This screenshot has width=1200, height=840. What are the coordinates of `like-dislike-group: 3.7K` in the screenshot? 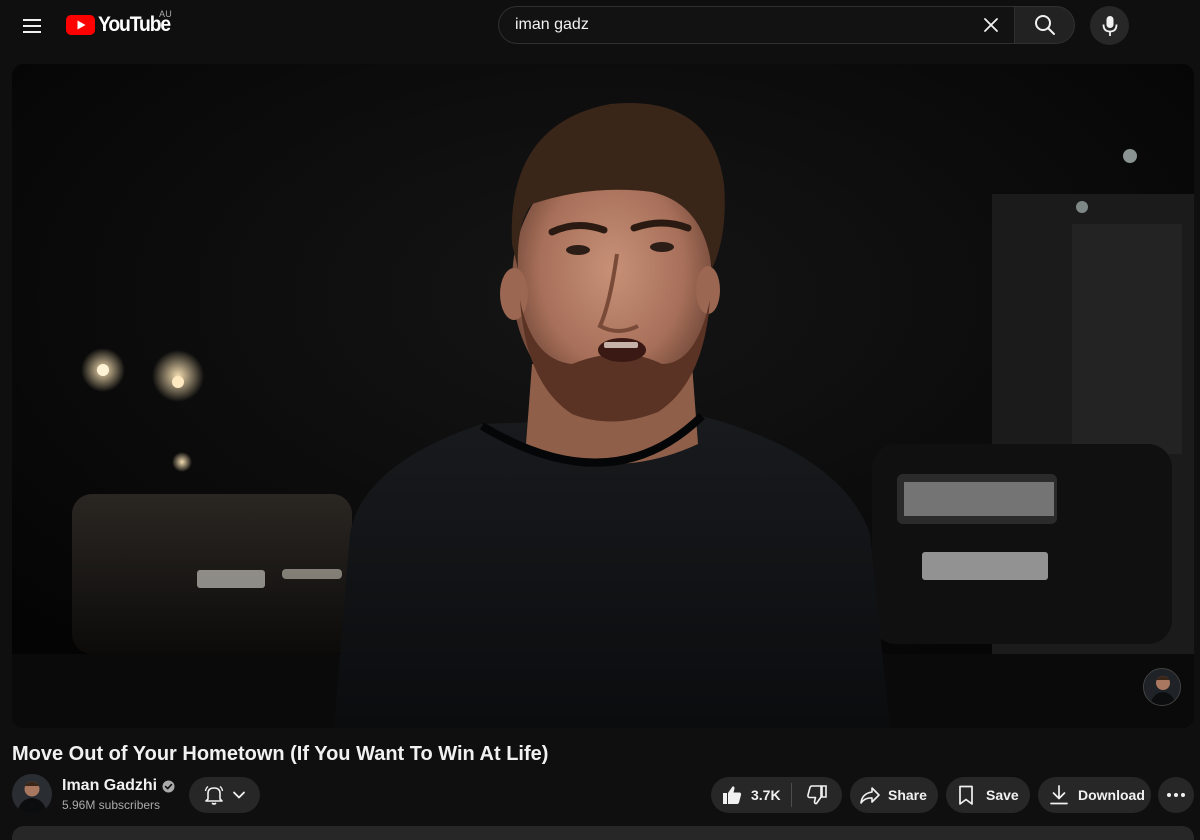 It's located at (776, 795).